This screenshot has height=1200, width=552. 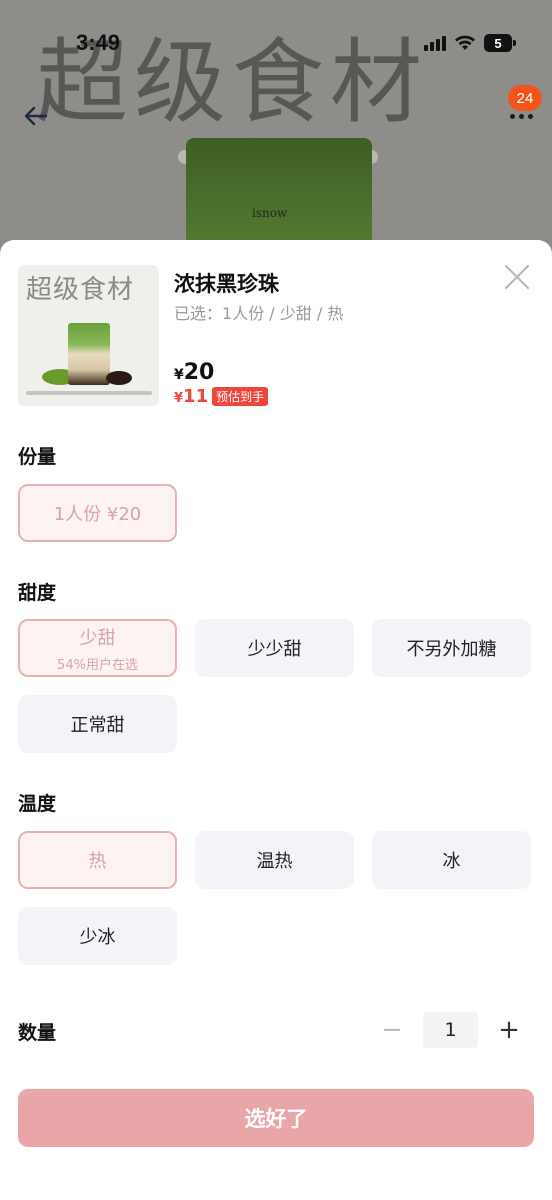 What do you see at coordinates (226, 284) in the screenshot?
I see `product-name: 浓抹黑珍珠` at bounding box center [226, 284].